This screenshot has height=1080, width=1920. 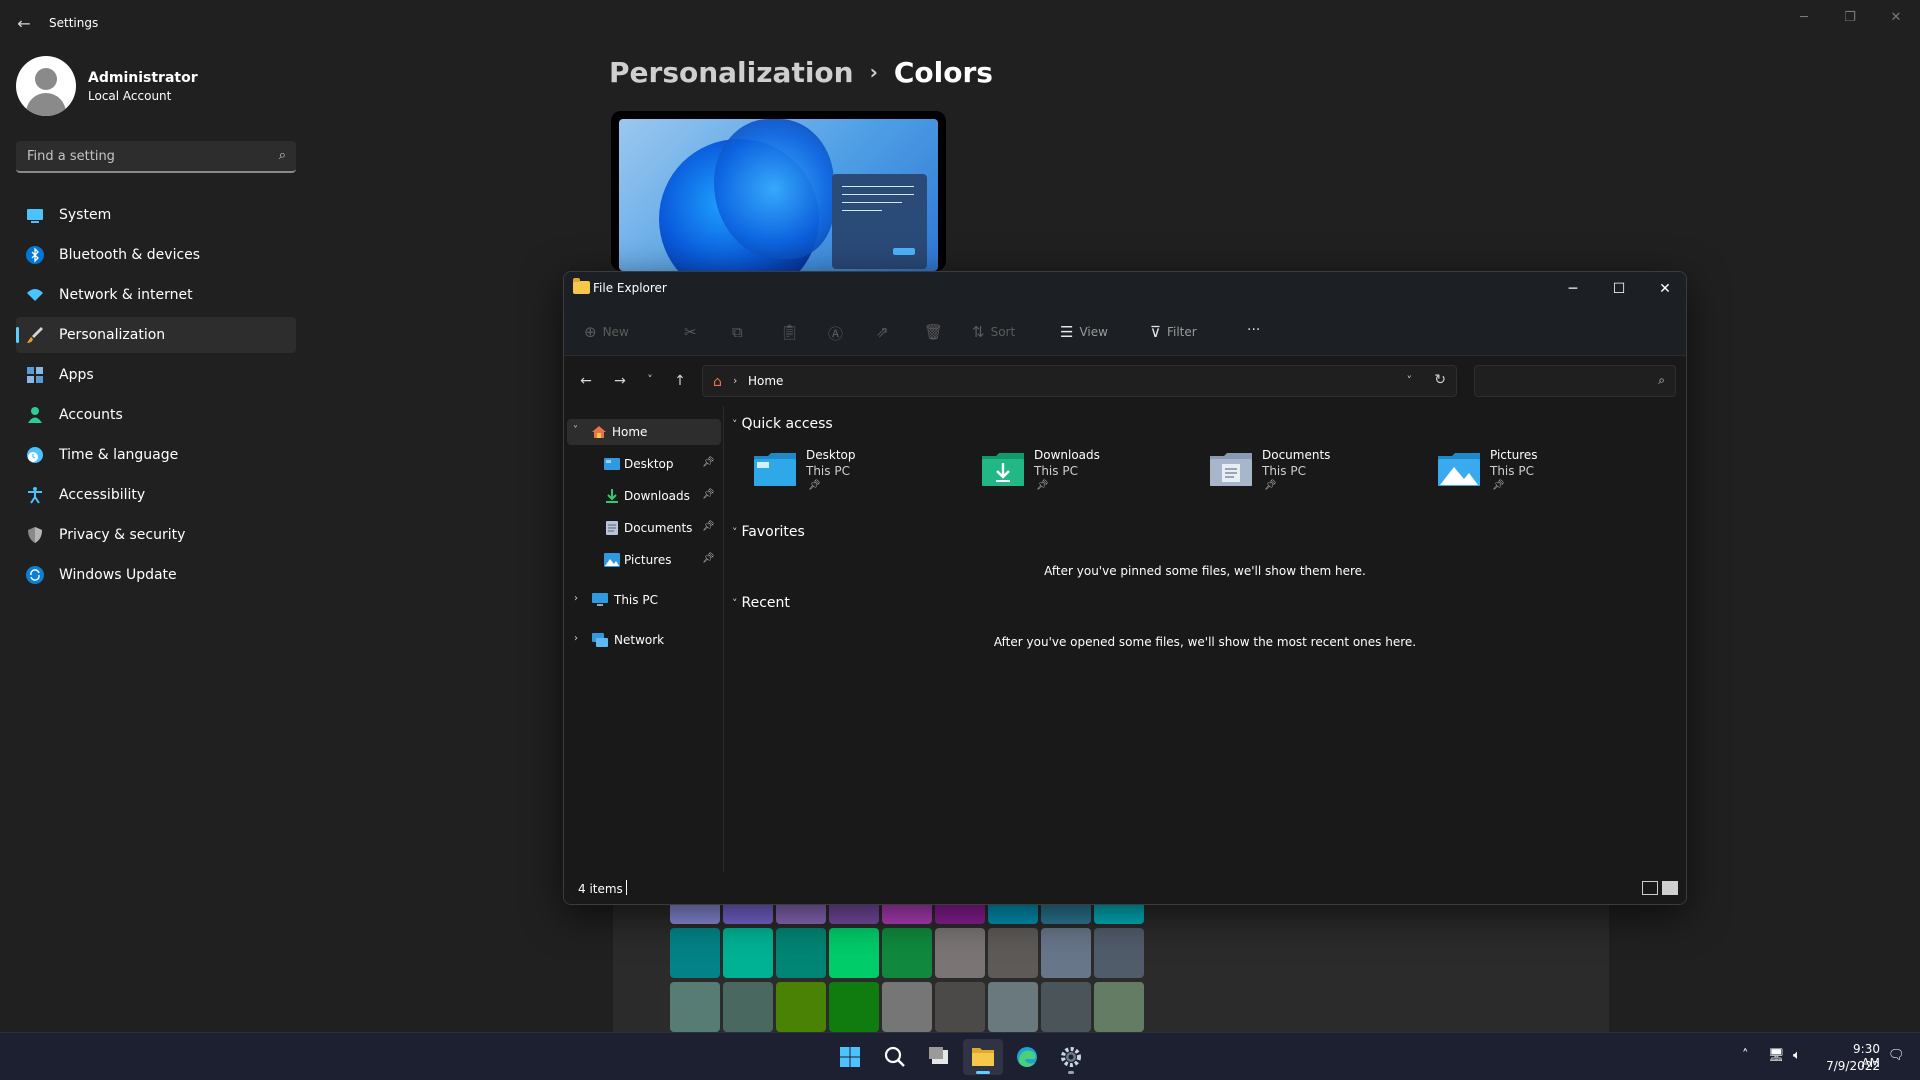 What do you see at coordinates (740, 331) in the screenshot?
I see `copy-button: ⧉` at bounding box center [740, 331].